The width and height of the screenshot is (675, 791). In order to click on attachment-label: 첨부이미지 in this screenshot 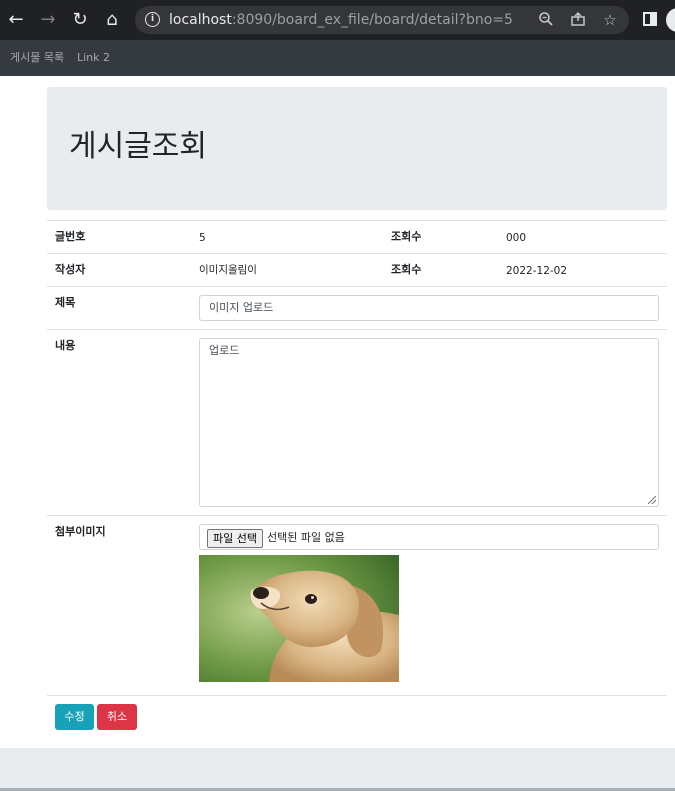, I will do `click(80, 531)`.